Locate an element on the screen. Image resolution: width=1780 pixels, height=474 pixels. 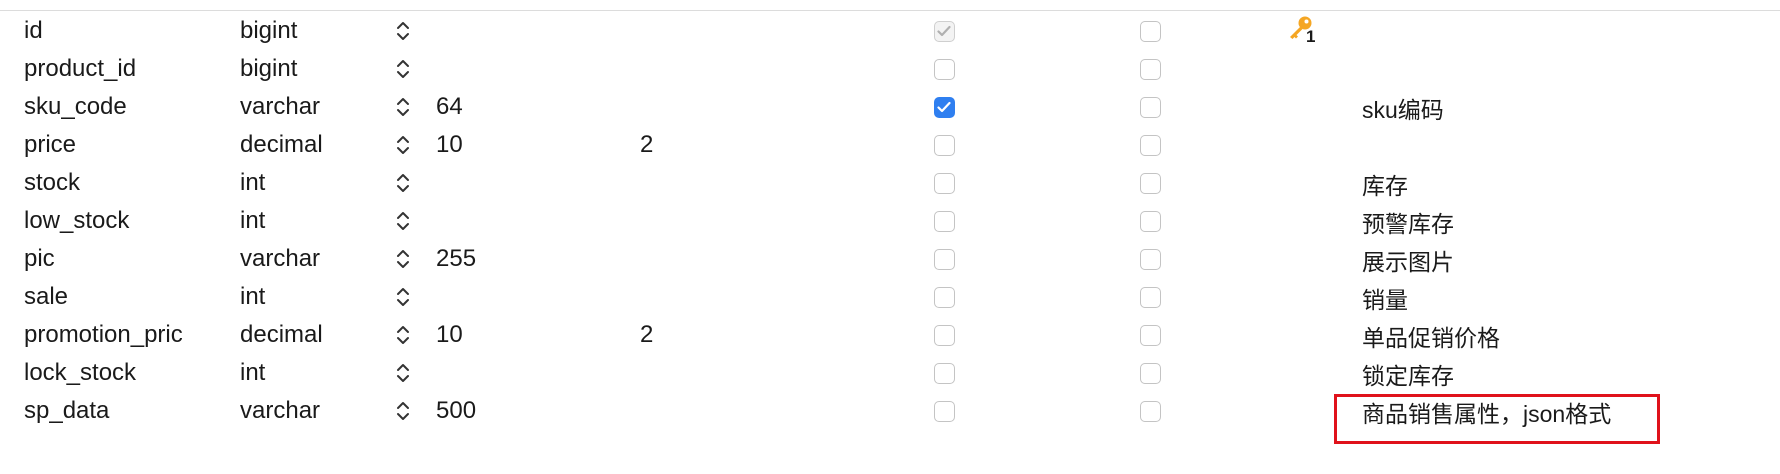
field-row: promotion_pric decimal 10 2 单品促销价格 is located at coordinates (890, 335).